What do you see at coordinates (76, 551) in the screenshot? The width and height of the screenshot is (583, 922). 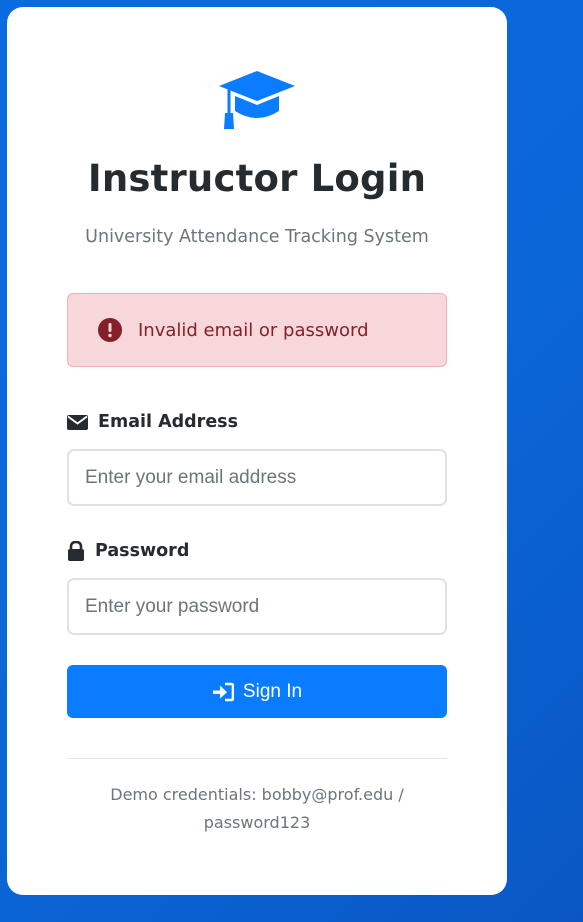 I see `lock-icon` at bounding box center [76, 551].